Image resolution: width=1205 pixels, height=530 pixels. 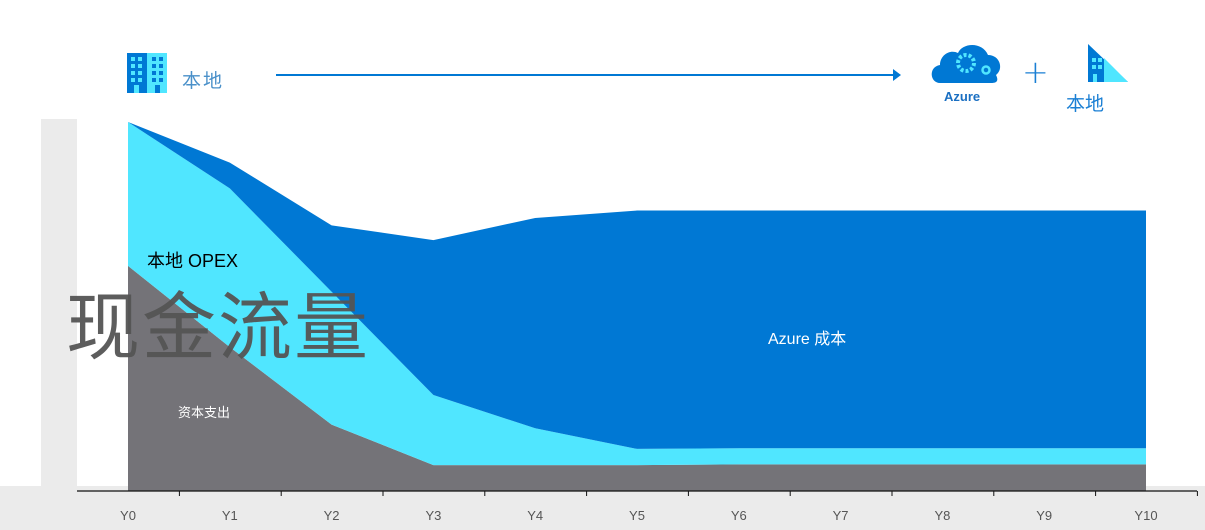 I want to click on plus-sign: +, so click(x=1035, y=72).